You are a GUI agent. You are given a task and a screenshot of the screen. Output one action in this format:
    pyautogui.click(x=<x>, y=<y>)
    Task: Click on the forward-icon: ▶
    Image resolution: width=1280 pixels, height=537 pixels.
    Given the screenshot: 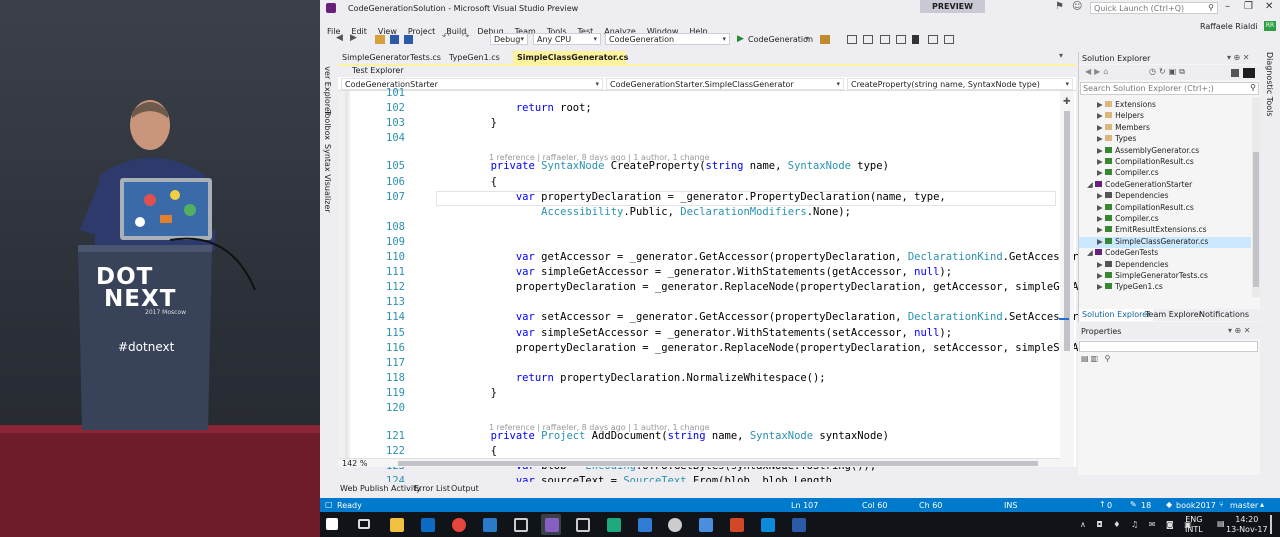 What is the action you would take?
    pyautogui.click(x=353, y=38)
    